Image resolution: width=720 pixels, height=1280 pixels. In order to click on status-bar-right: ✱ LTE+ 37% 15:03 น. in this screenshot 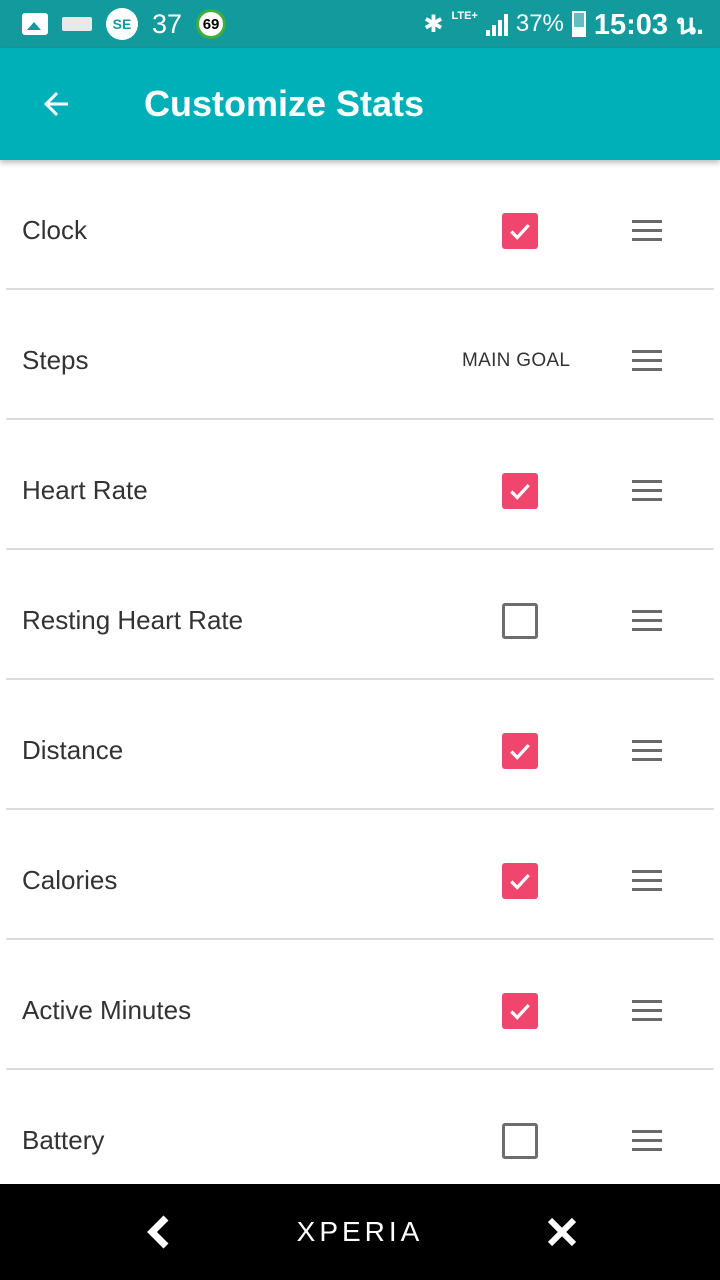, I will do `click(571, 24)`.